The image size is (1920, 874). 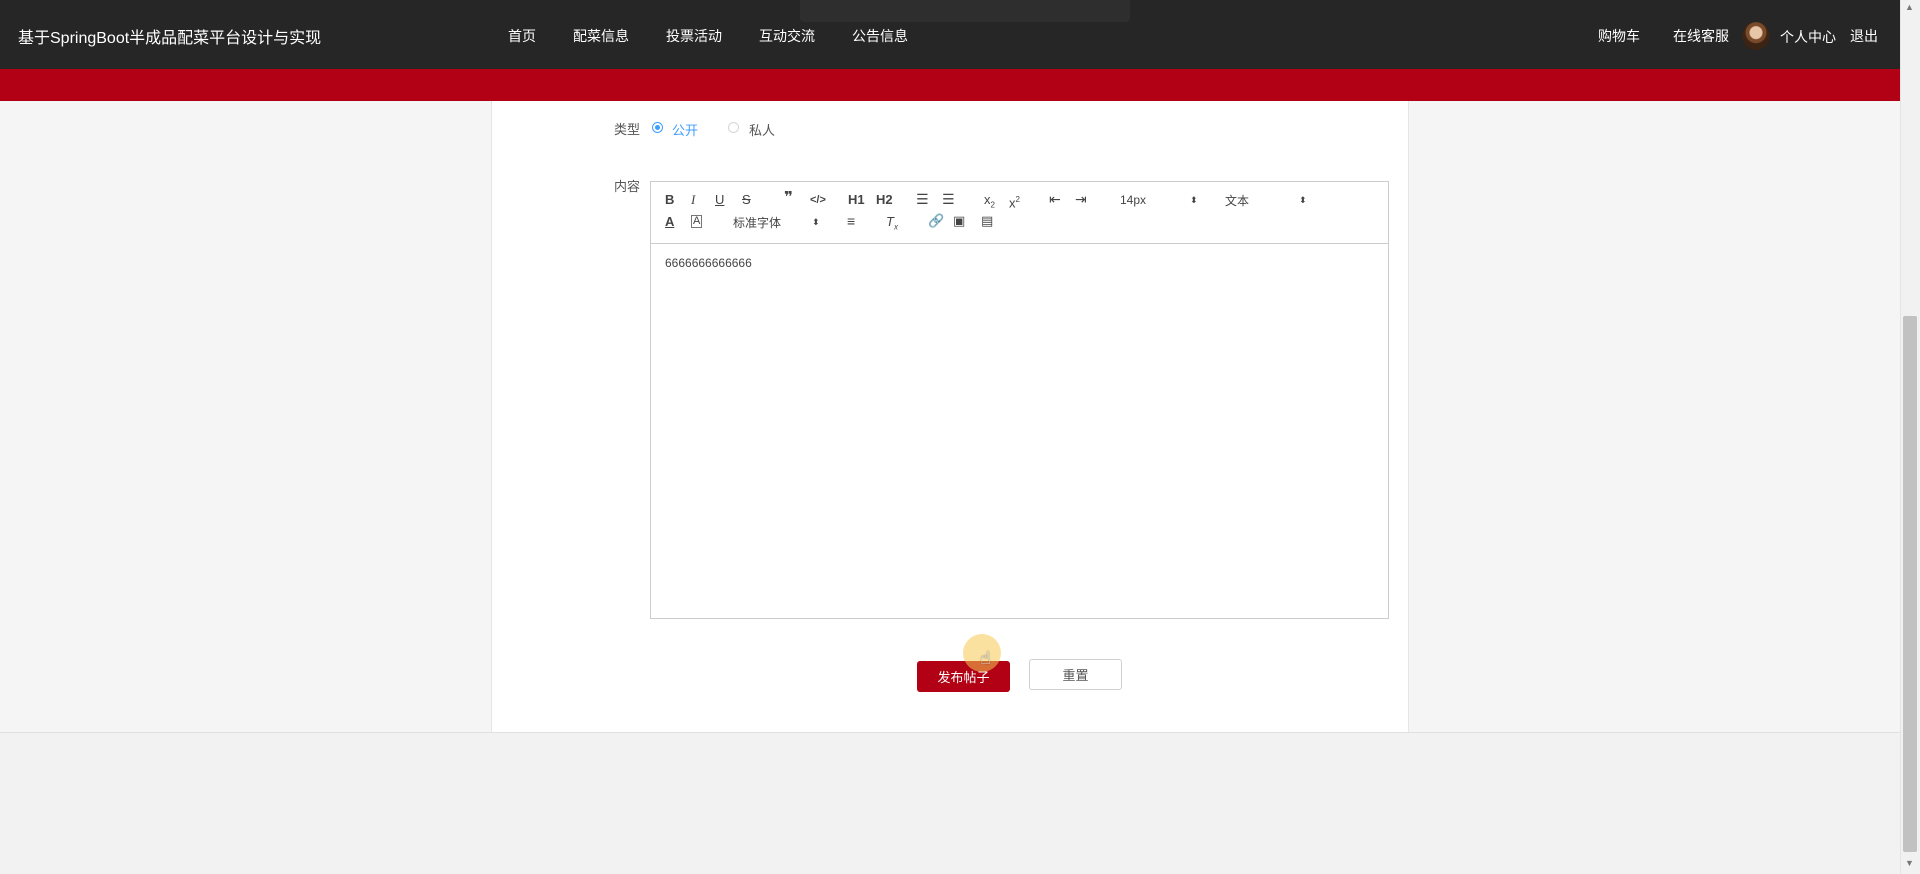 I want to click on heading-mode-value: 文本, so click(x=1237, y=201).